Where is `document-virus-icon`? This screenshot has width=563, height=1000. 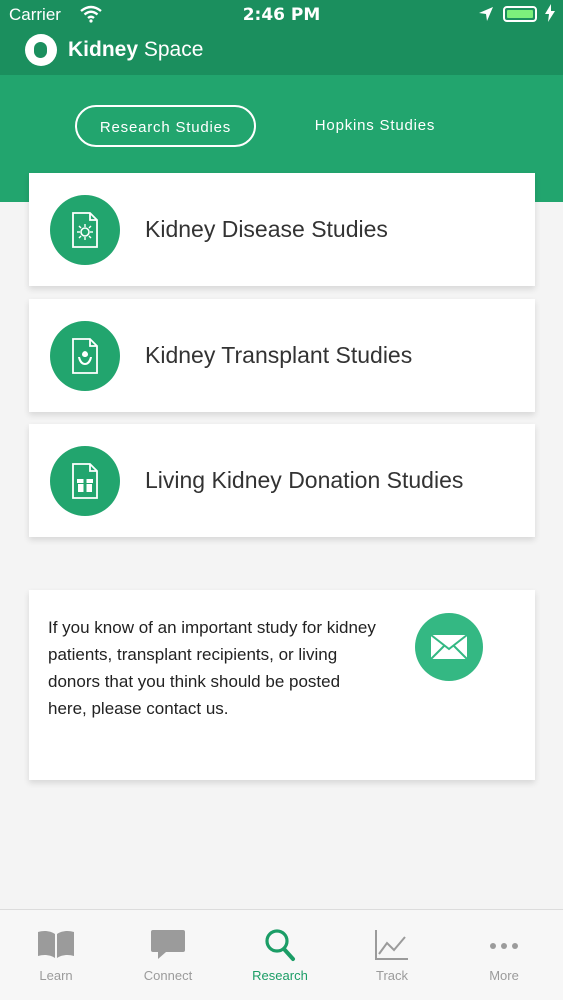 document-virus-icon is located at coordinates (85, 229).